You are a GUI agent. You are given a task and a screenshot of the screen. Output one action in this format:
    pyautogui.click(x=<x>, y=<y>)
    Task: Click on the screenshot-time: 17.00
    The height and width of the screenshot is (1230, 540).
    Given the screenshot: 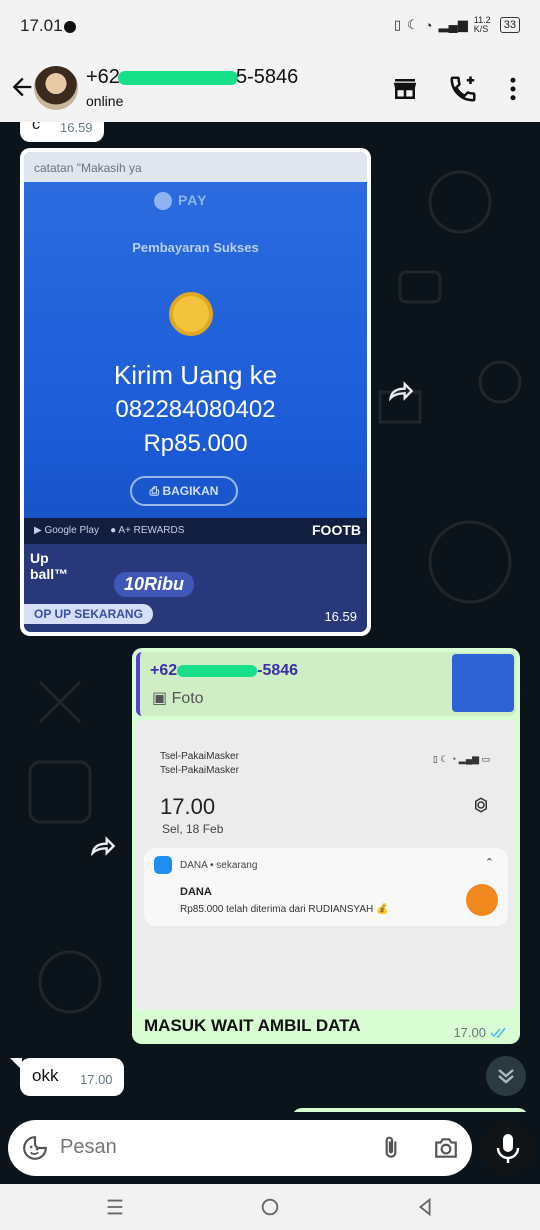 What is the action you would take?
    pyautogui.click(x=188, y=806)
    